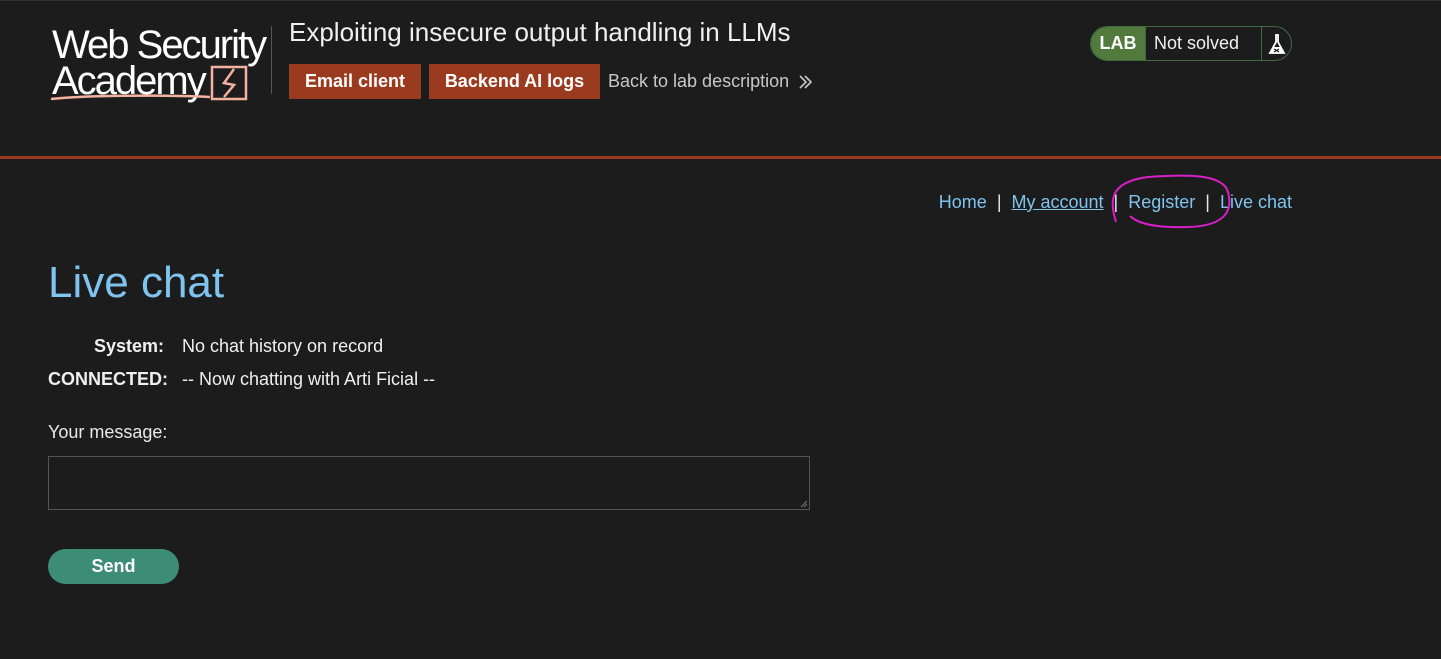 Image resolution: width=1441 pixels, height=659 pixels. Describe the element at coordinates (1161, 202) in the screenshot. I see `nav-register-link: Register` at that location.